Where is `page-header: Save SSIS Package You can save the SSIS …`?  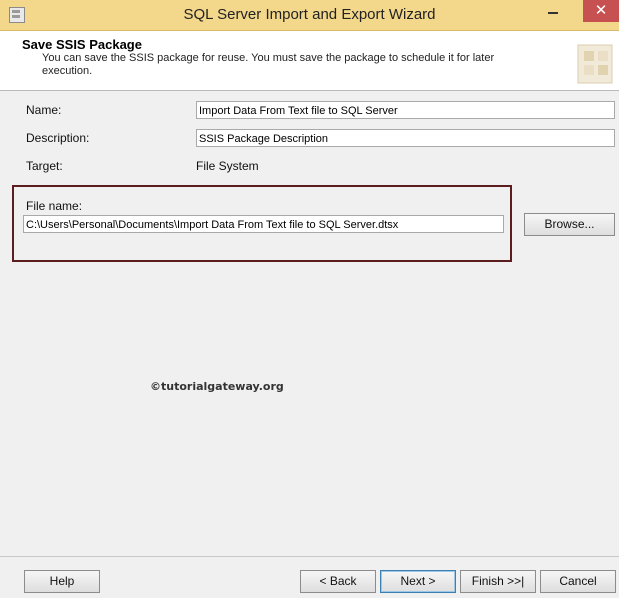
page-header: Save SSIS Package You can save the SSIS … is located at coordinates (309, 61).